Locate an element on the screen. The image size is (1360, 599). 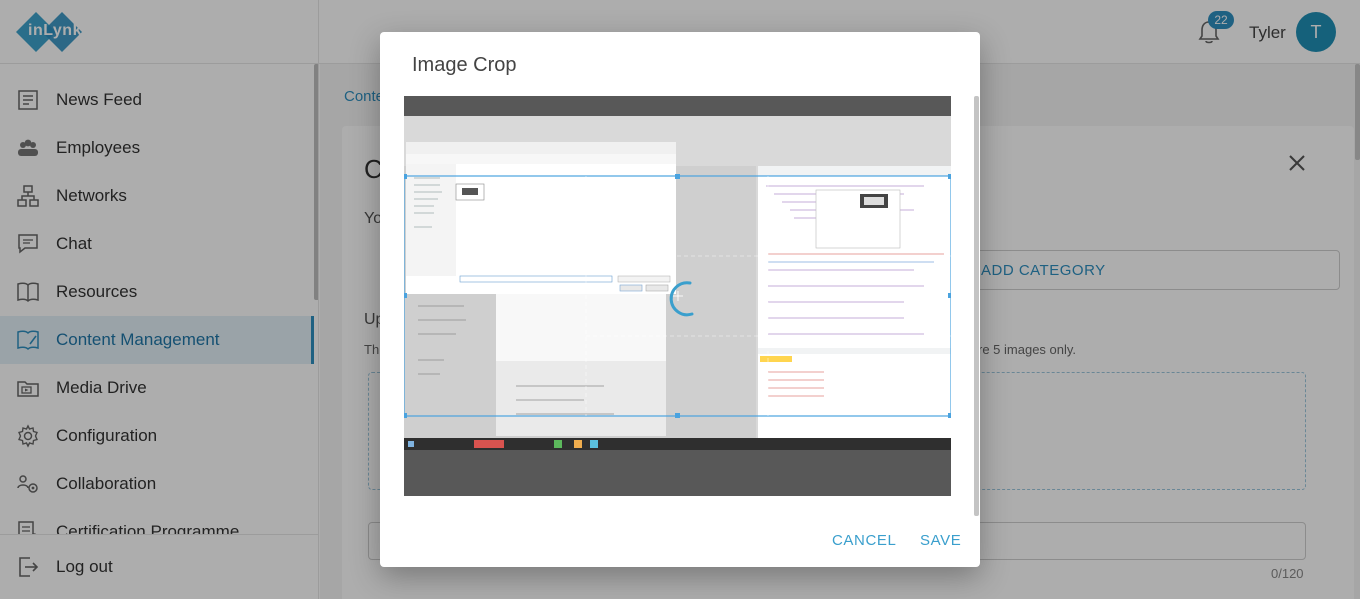
dialog-scrollbar is located at coordinates (976, 306).